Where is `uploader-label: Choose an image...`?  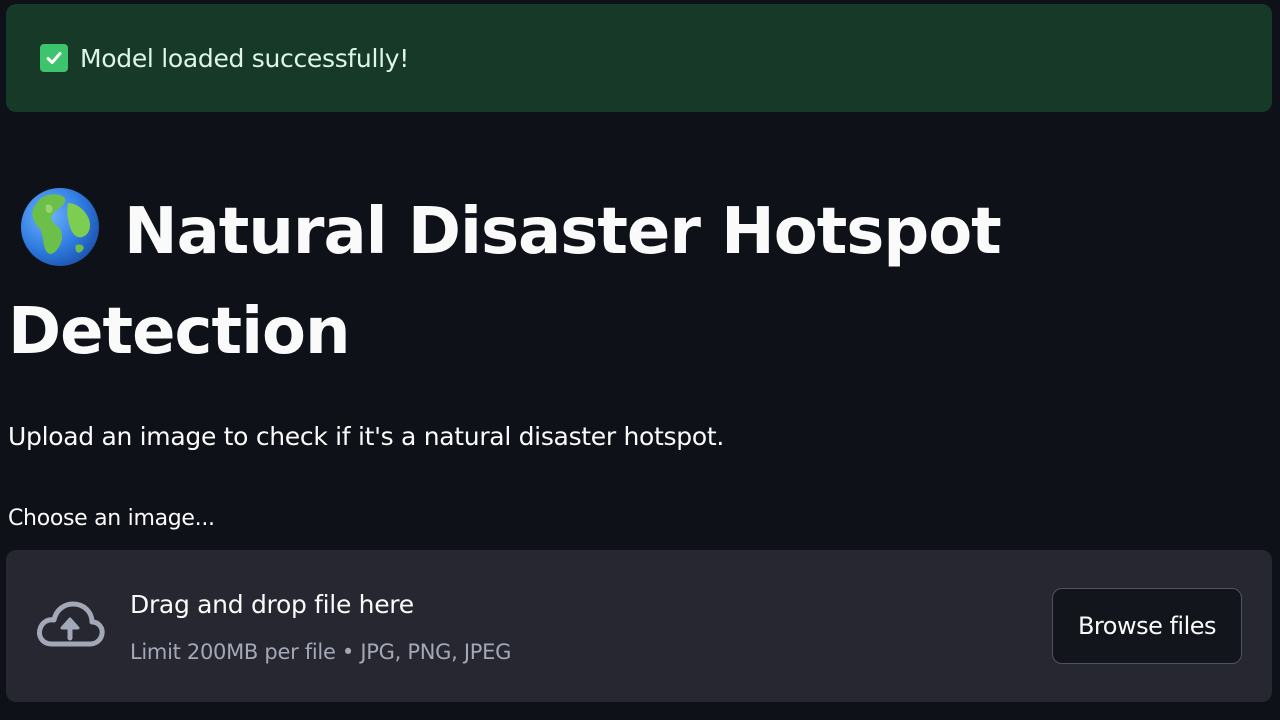
uploader-label: Choose an image... is located at coordinates (111, 518).